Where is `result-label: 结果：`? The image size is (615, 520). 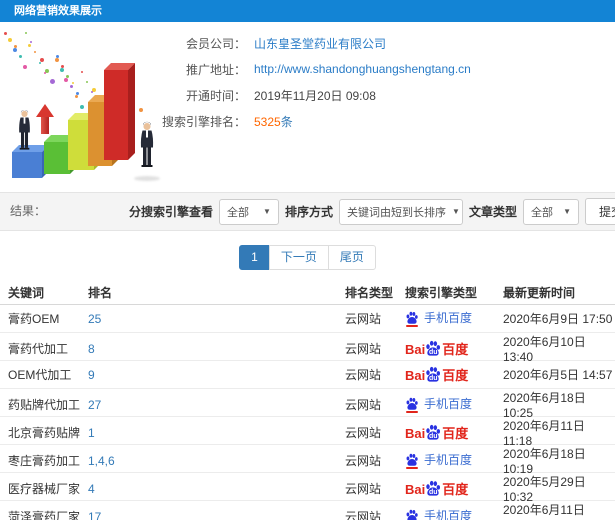
result-label: 结果： is located at coordinates (28, 211).